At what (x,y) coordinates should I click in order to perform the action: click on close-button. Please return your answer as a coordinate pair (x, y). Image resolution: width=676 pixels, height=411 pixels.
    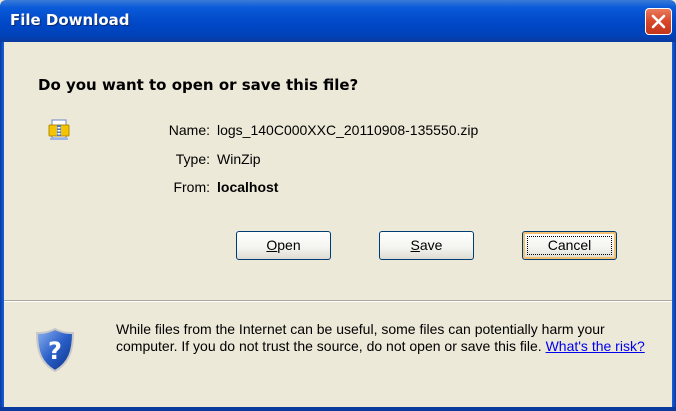
    Looking at the image, I should click on (658, 21).